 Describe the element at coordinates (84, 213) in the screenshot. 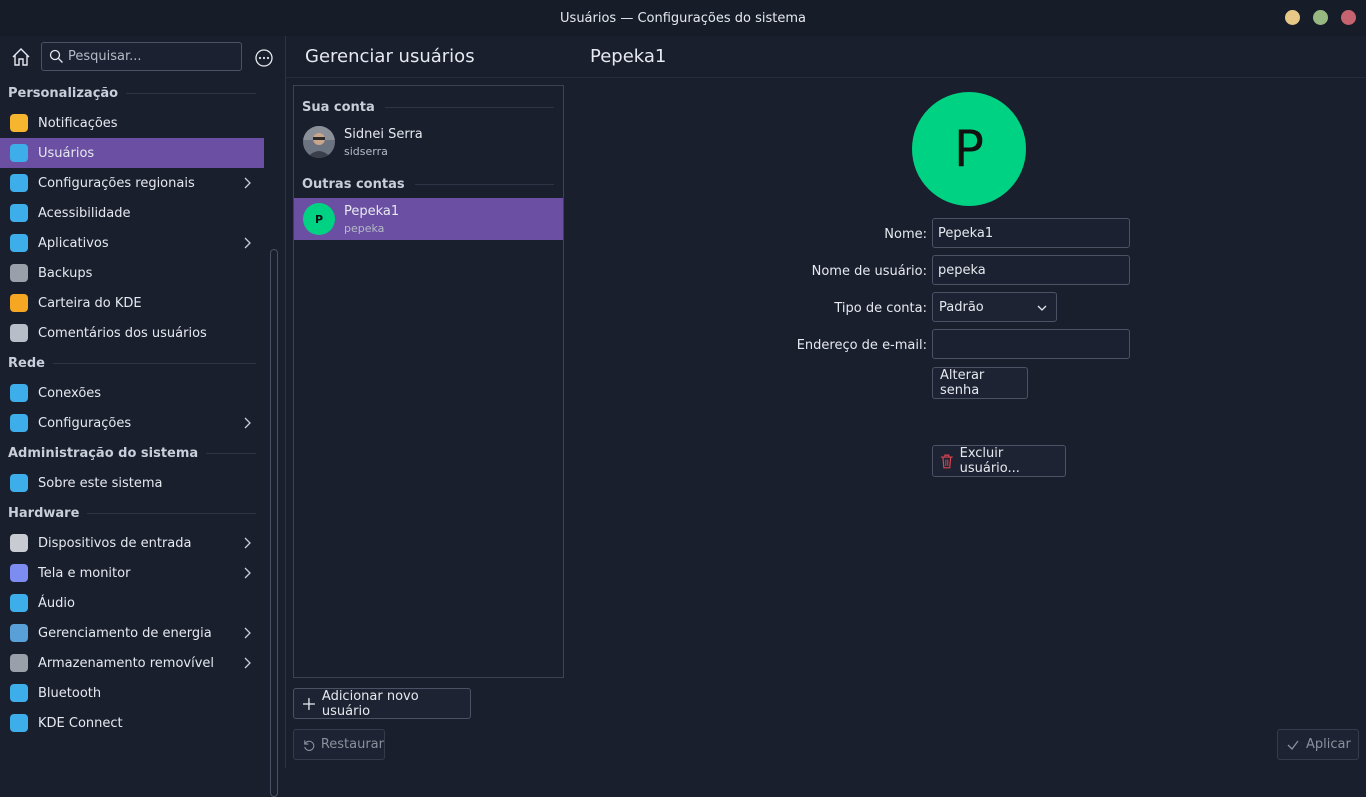

I see `sidebar-item-label: Acessibilidade` at that location.